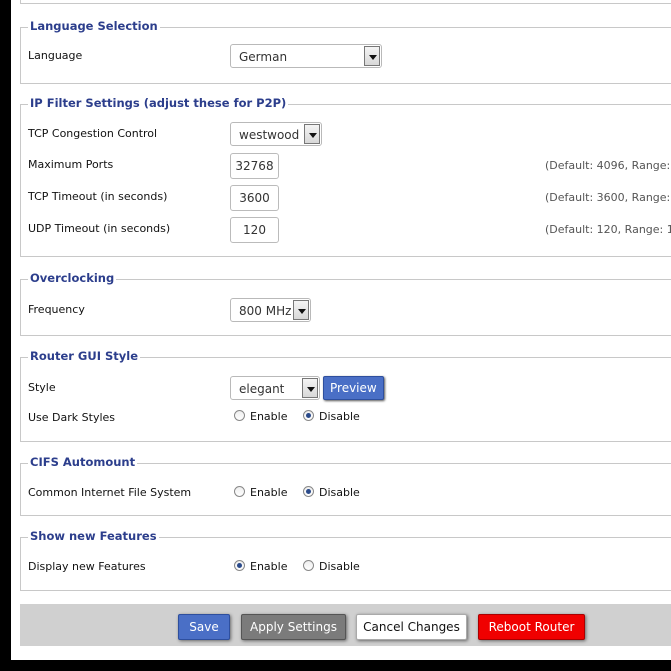 The height and width of the screenshot is (671, 671). Describe the element at coordinates (84, 356) in the screenshot. I see `gui-style-legend: Router GUI Style` at that location.